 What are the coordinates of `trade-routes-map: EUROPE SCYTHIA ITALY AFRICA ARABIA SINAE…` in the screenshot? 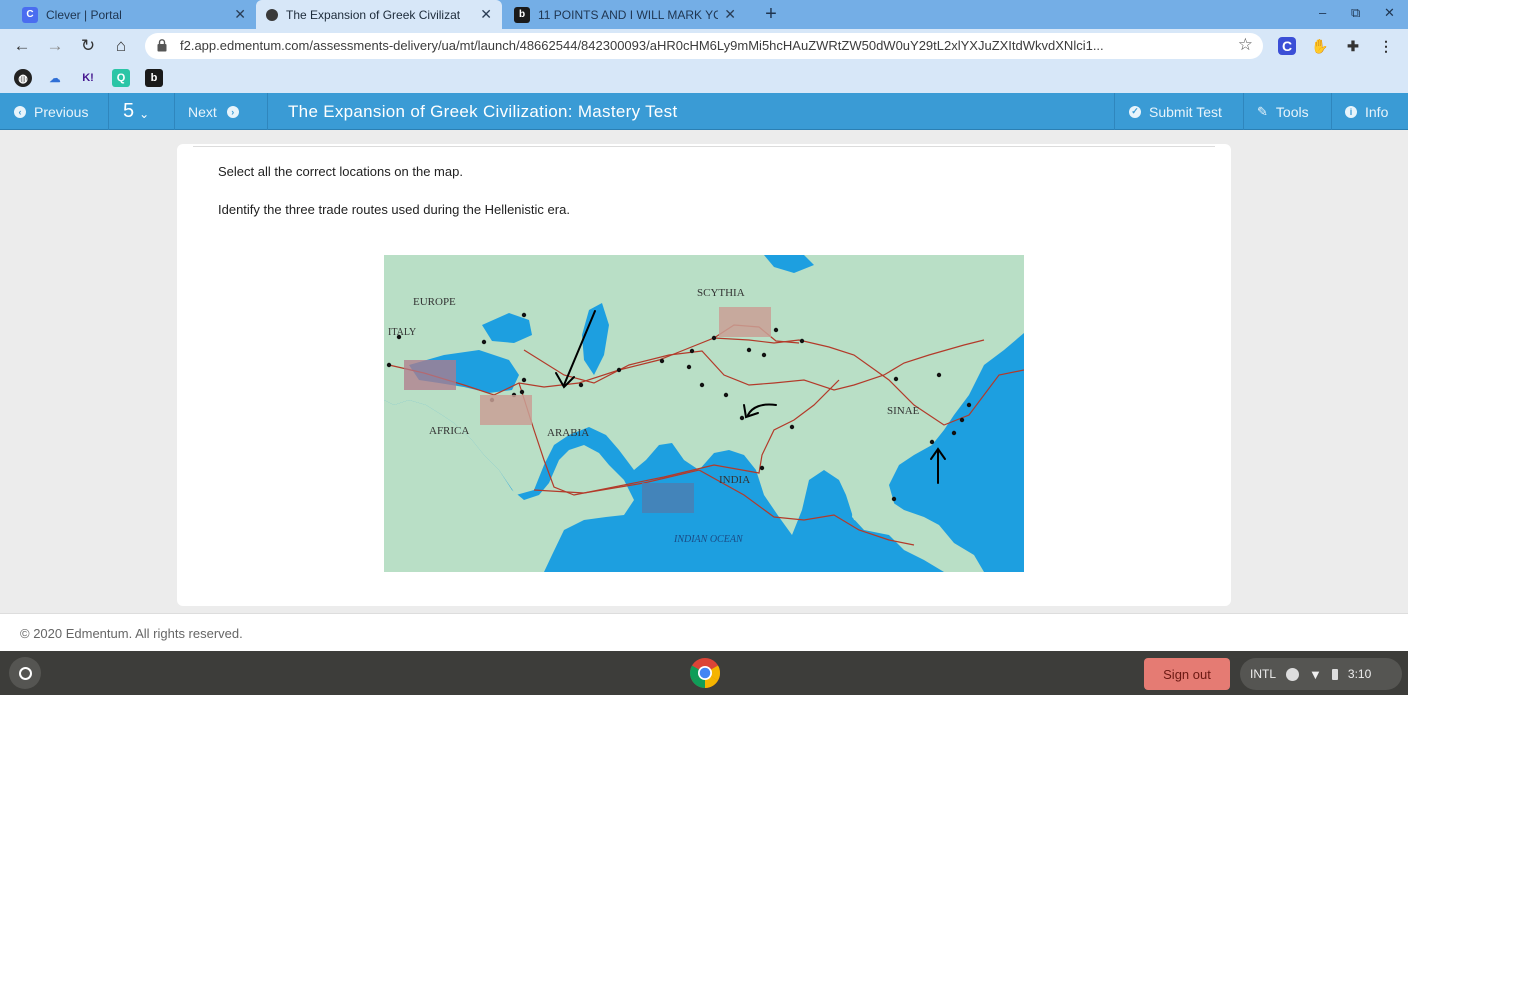 It's located at (704, 413).